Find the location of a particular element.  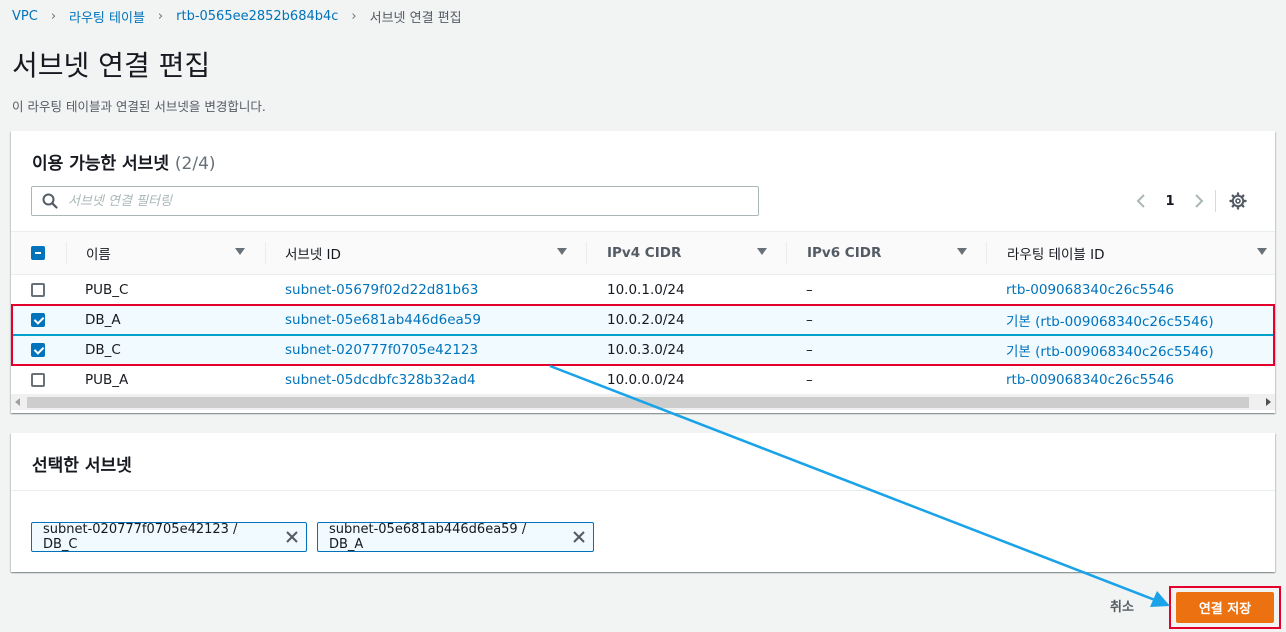

select-all-checkbox is located at coordinates (38, 253).